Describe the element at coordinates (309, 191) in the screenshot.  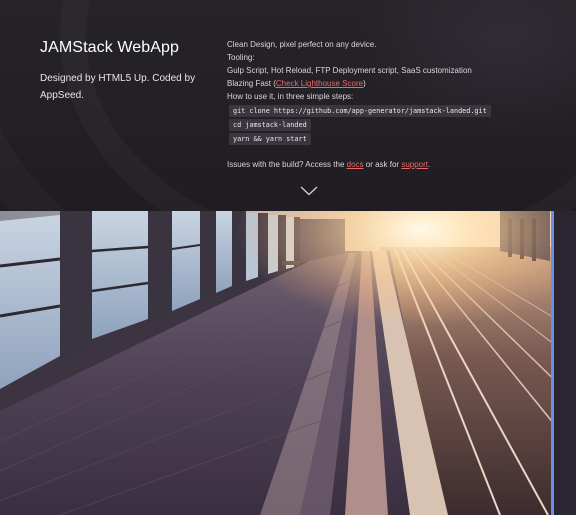
I see `chevron-down-icon` at that location.